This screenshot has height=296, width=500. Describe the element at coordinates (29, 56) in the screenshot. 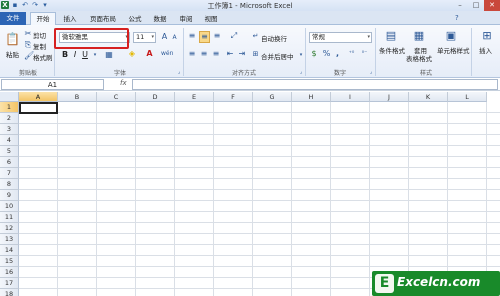

I see `format-painter-icon: 🖌` at that location.